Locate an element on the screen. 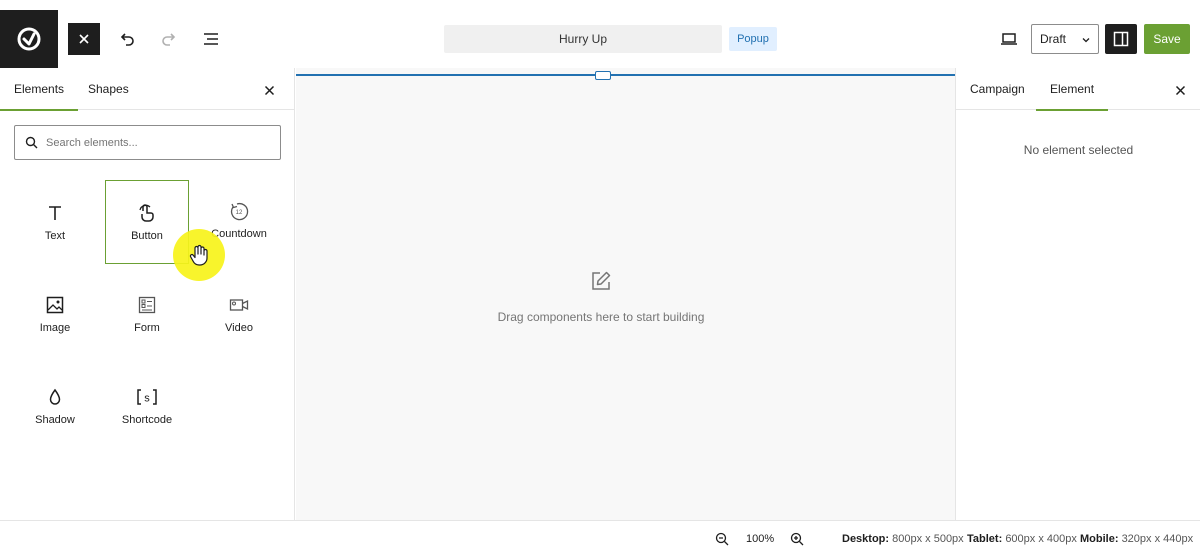 Image resolution: width=1200 pixels, height=559 pixels. mobile-size-info: Mobile: 320px x 440px is located at coordinates (1136, 539).